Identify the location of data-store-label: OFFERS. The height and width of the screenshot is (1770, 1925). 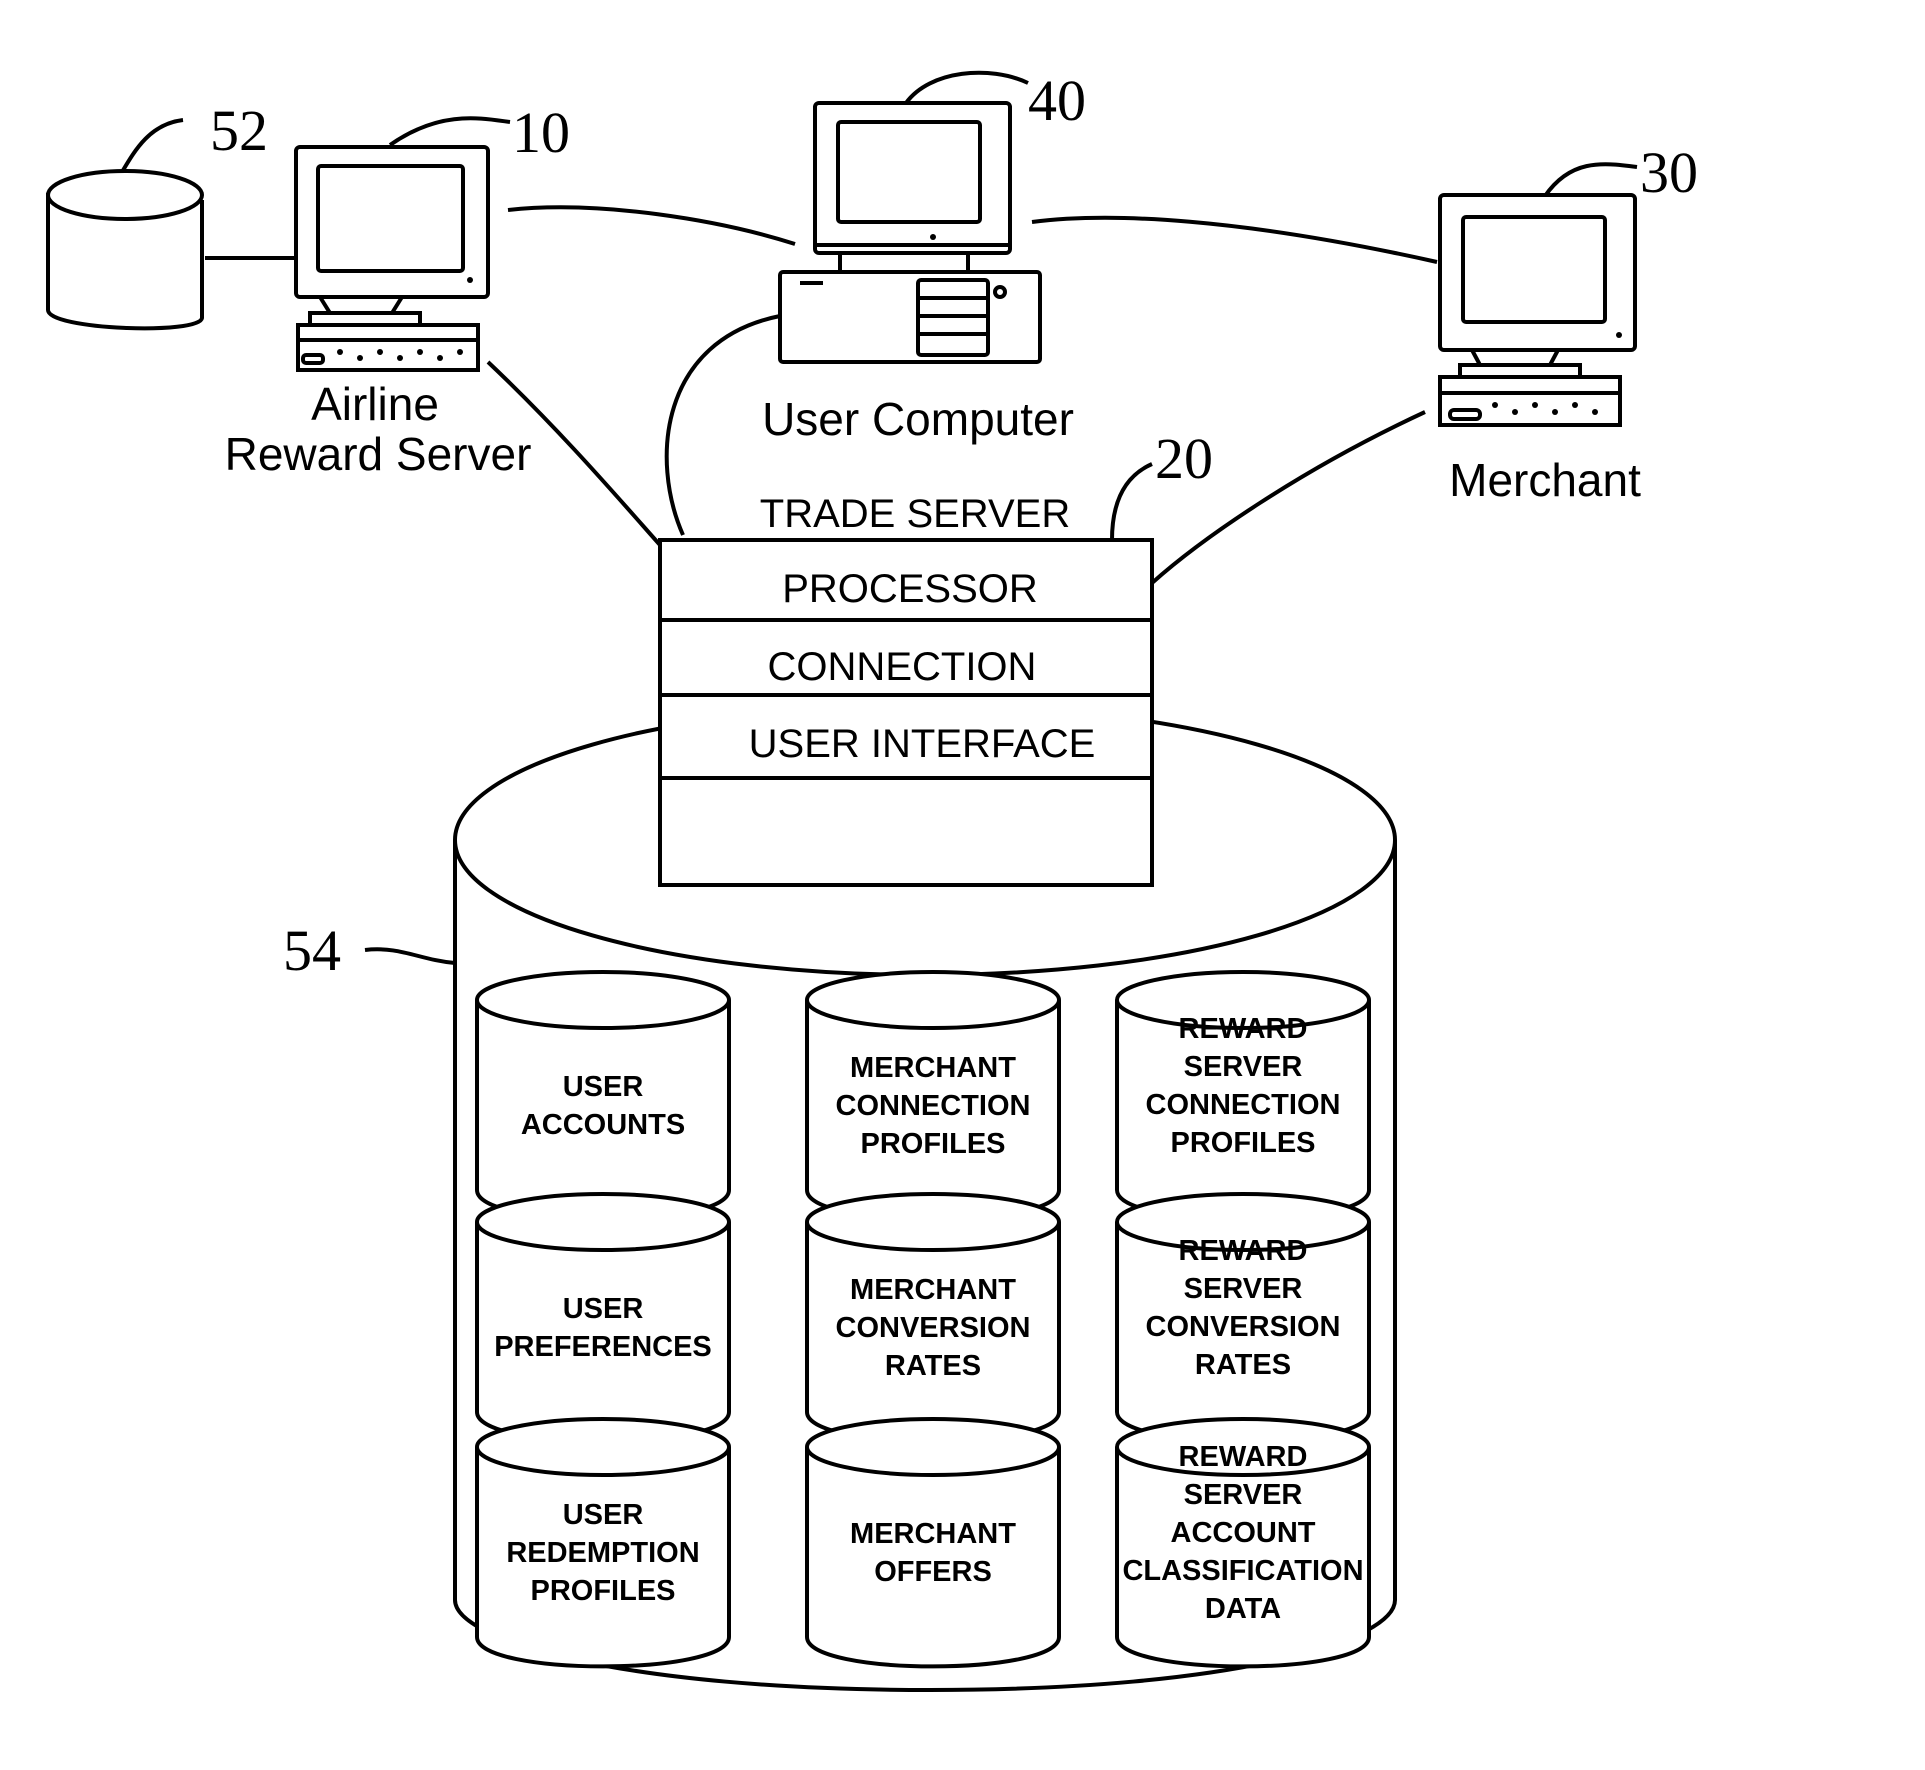
(933, 1572).